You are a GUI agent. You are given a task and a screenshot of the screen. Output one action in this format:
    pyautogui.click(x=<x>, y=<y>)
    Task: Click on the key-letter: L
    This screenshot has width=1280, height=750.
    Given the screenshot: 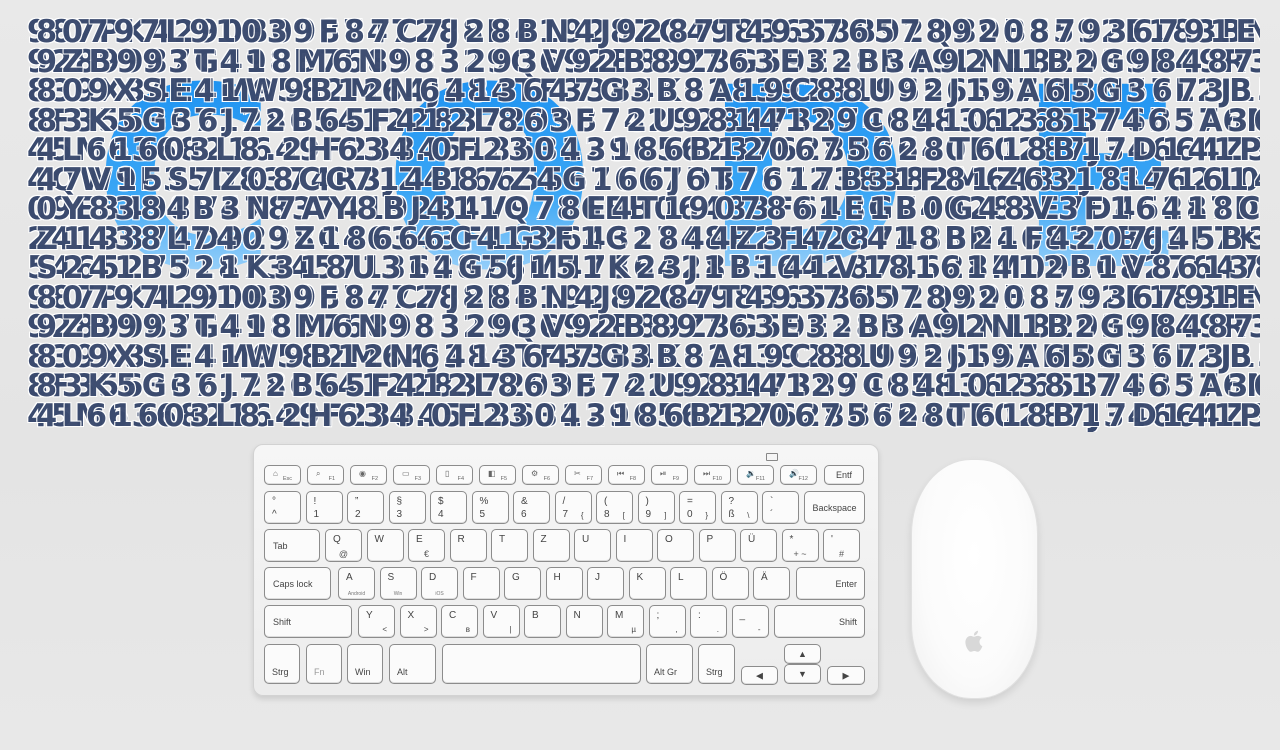 What is the action you would take?
    pyautogui.click(x=688, y=583)
    